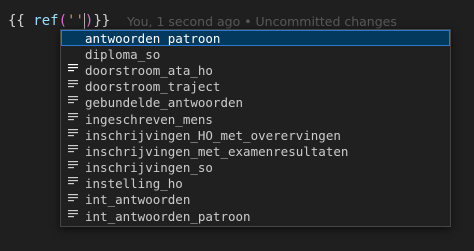  Describe the element at coordinates (164, 103) in the screenshot. I see `suggestion-label: gebundelde_antwoorden` at that location.